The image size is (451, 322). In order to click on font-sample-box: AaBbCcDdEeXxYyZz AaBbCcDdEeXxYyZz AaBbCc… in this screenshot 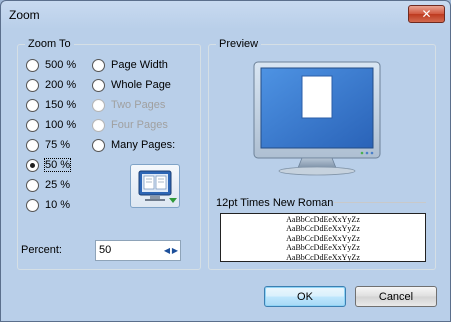, I will do `click(323, 237)`.